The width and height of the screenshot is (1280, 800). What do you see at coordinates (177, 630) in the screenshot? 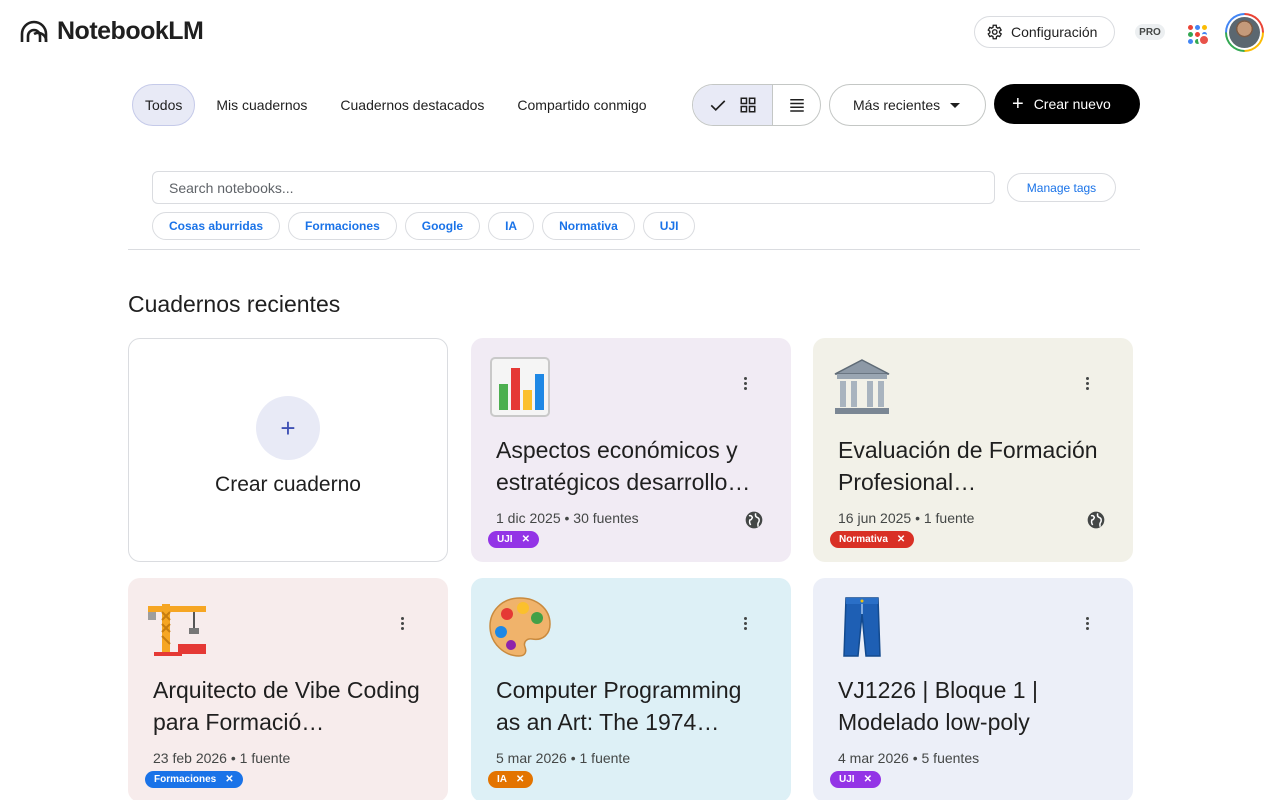
I see `construction-crane-icon` at bounding box center [177, 630].